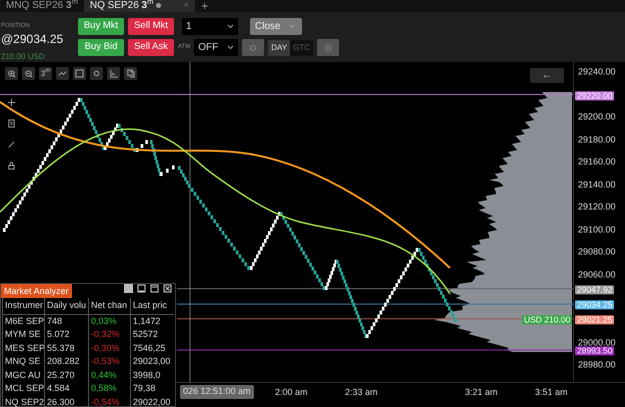 The image size is (625, 407). What do you see at coordinates (152, 401) in the screenshot?
I see `table-cell: 29022,00` at bounding box center [152, 401].